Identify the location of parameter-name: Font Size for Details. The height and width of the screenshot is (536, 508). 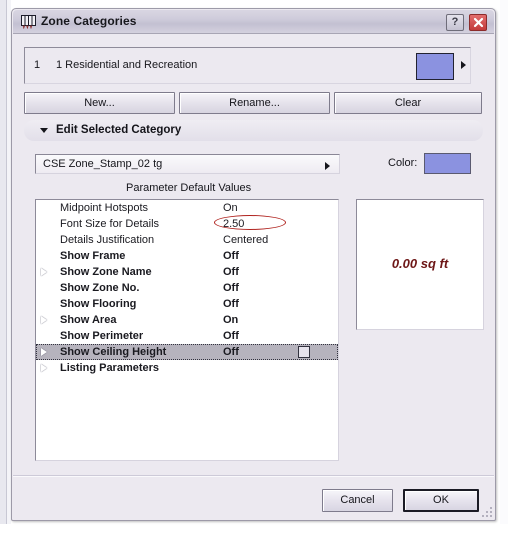
(110, 224).